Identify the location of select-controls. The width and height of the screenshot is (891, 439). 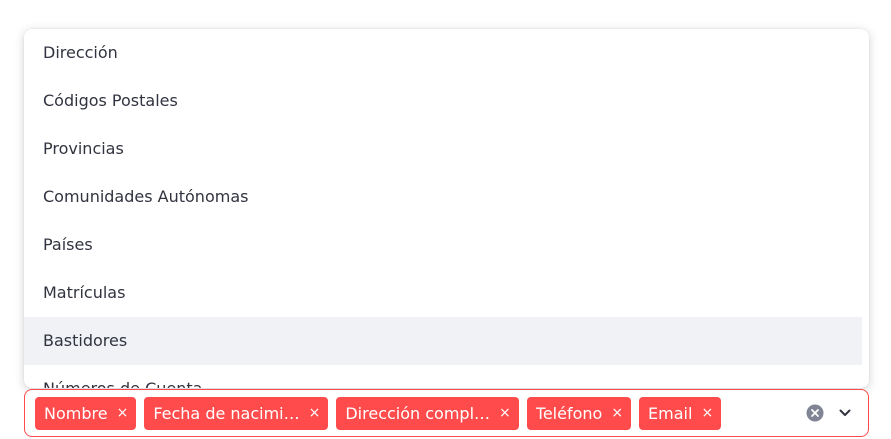
(837, 413).